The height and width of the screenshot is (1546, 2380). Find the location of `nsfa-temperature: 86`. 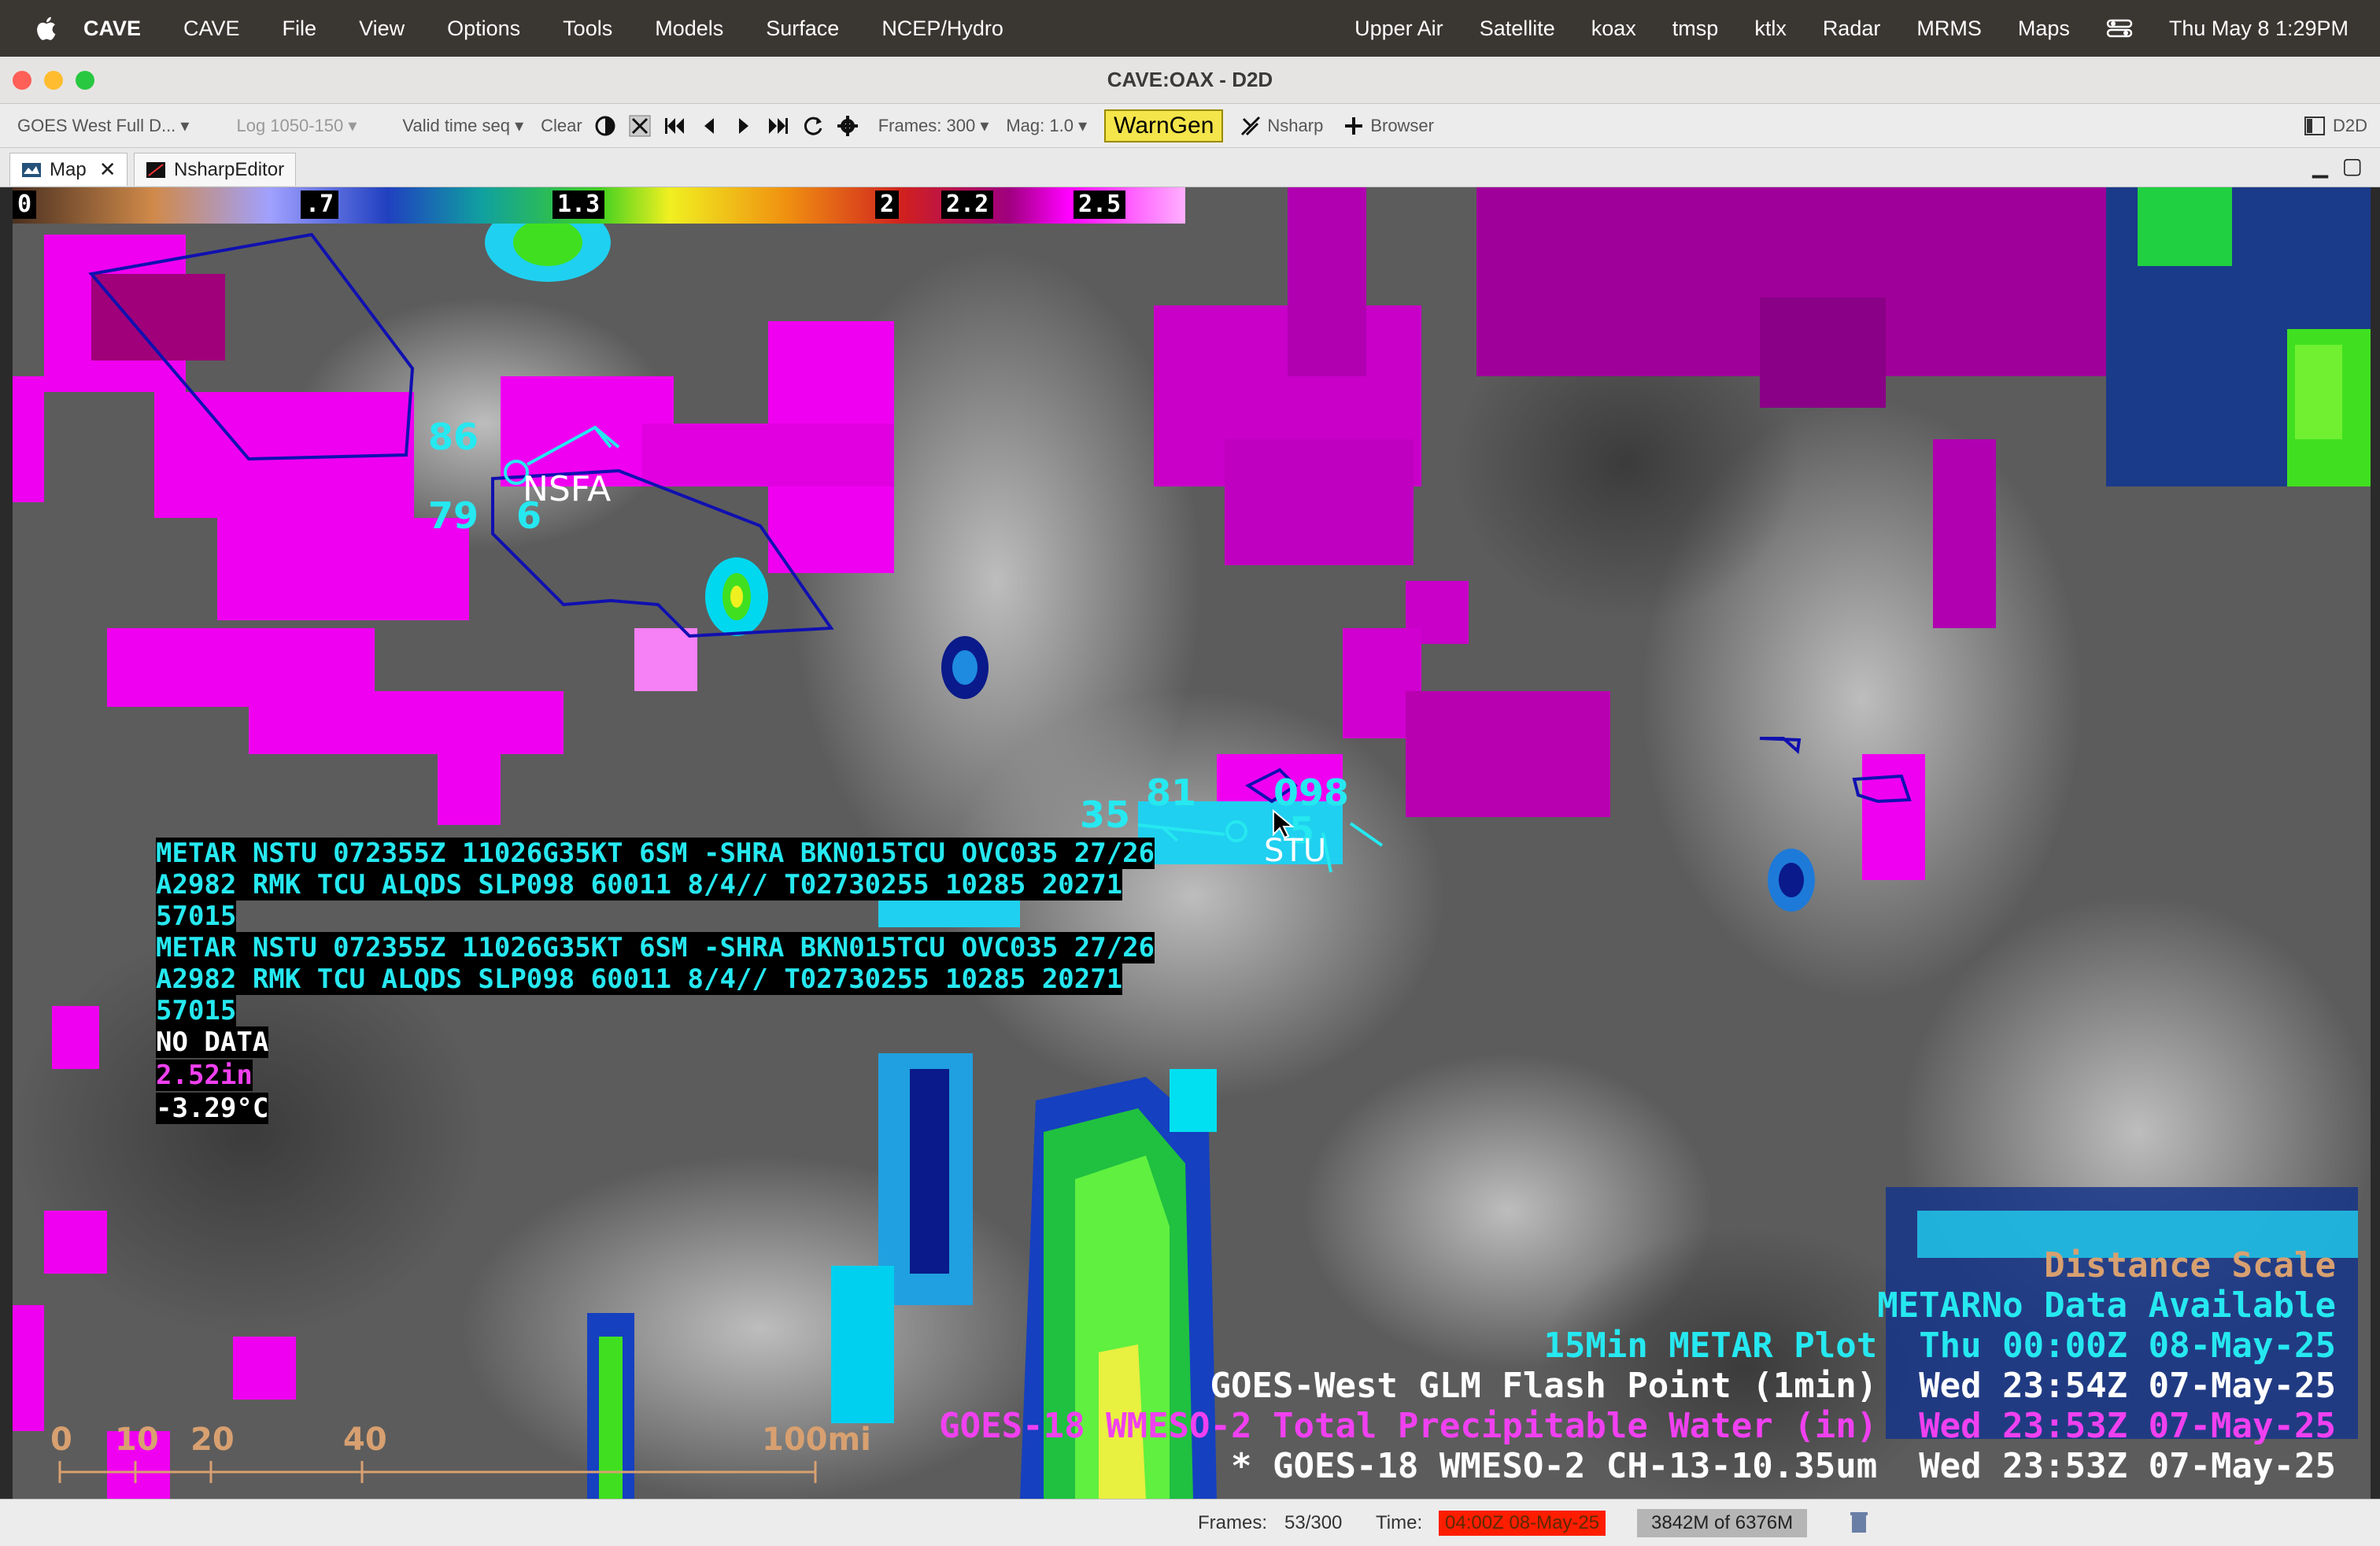

nsfa-temperature: 86 is located at coordinates (453, 437).